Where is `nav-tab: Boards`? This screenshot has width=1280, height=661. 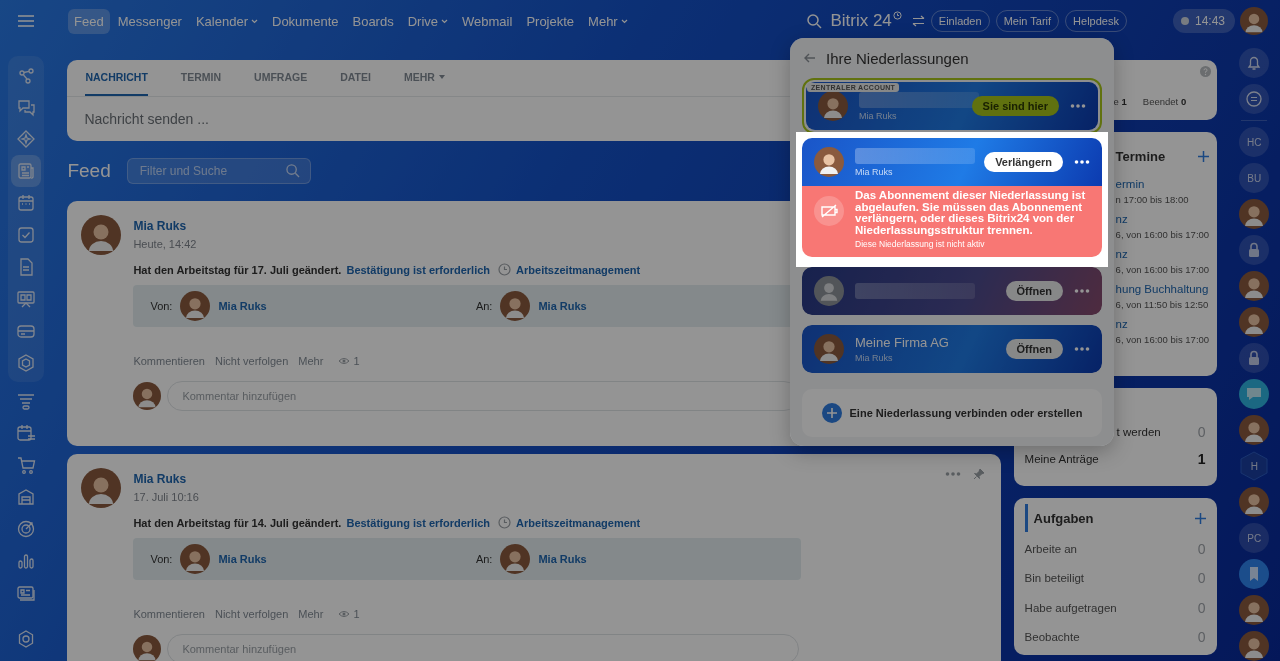
nav-tab: Boards is located at coordinates (373, 21).